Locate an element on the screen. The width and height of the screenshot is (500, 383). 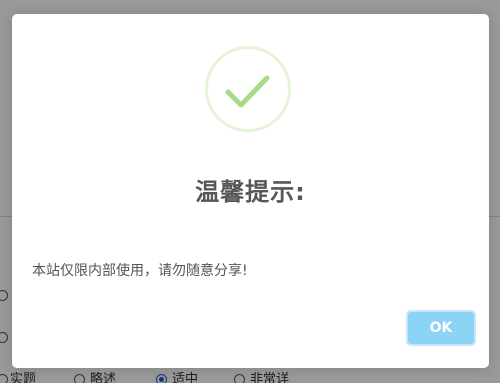
checkmark-icon is located at coordinates (247, 91).